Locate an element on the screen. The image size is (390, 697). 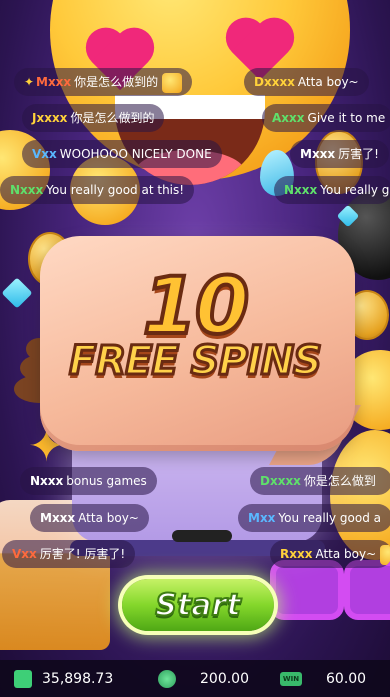
bottom-status-bar: 35,898.73 200.00 WIN 60.00 is located at coordinates (195, 678).